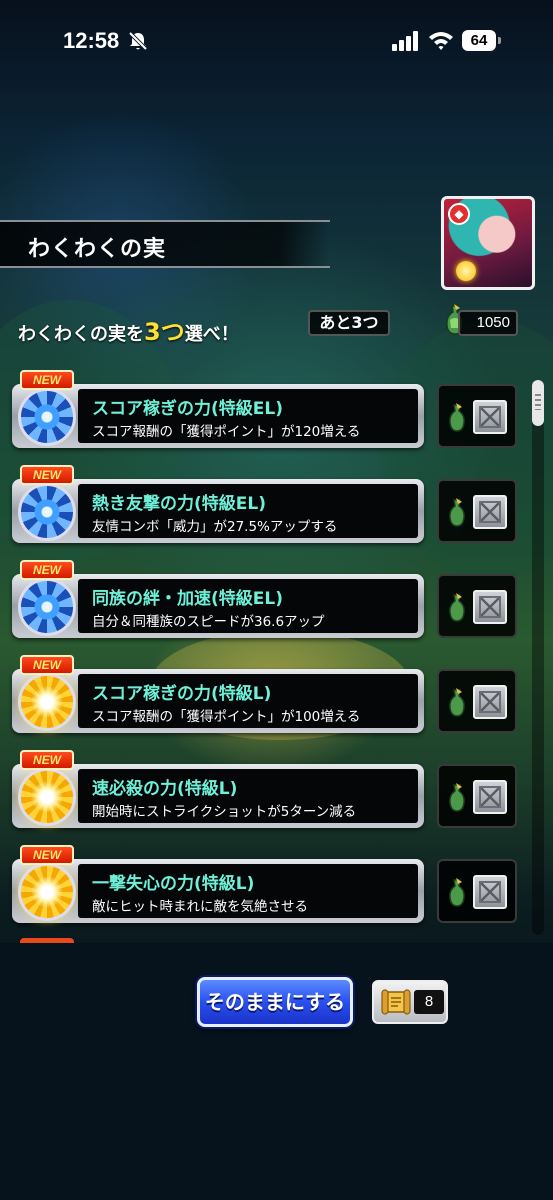  I want to click on wifi-icon, so click(441, 41).